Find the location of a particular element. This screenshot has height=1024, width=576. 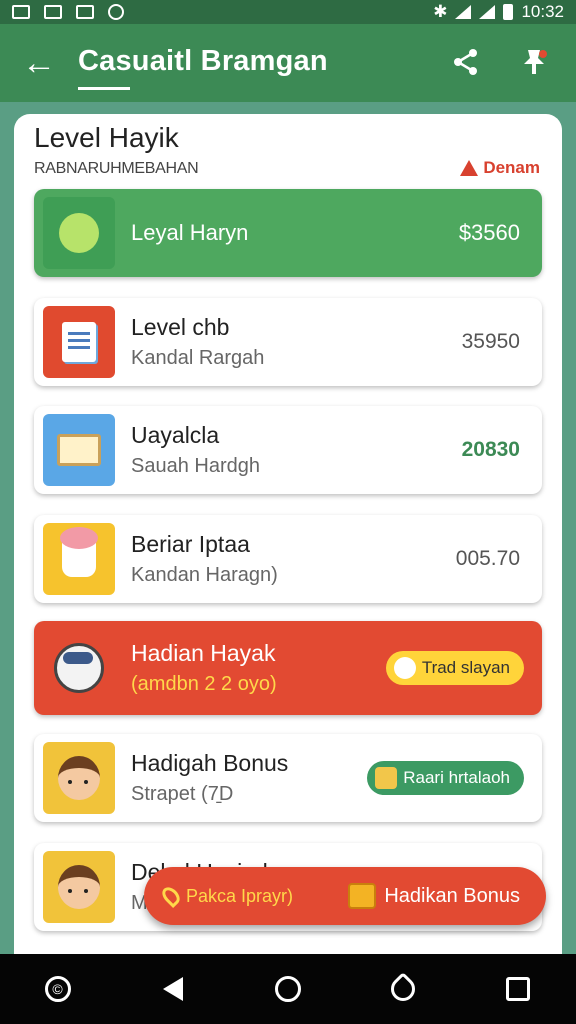

item-value: 20830 is located at coordinates (490, 449).